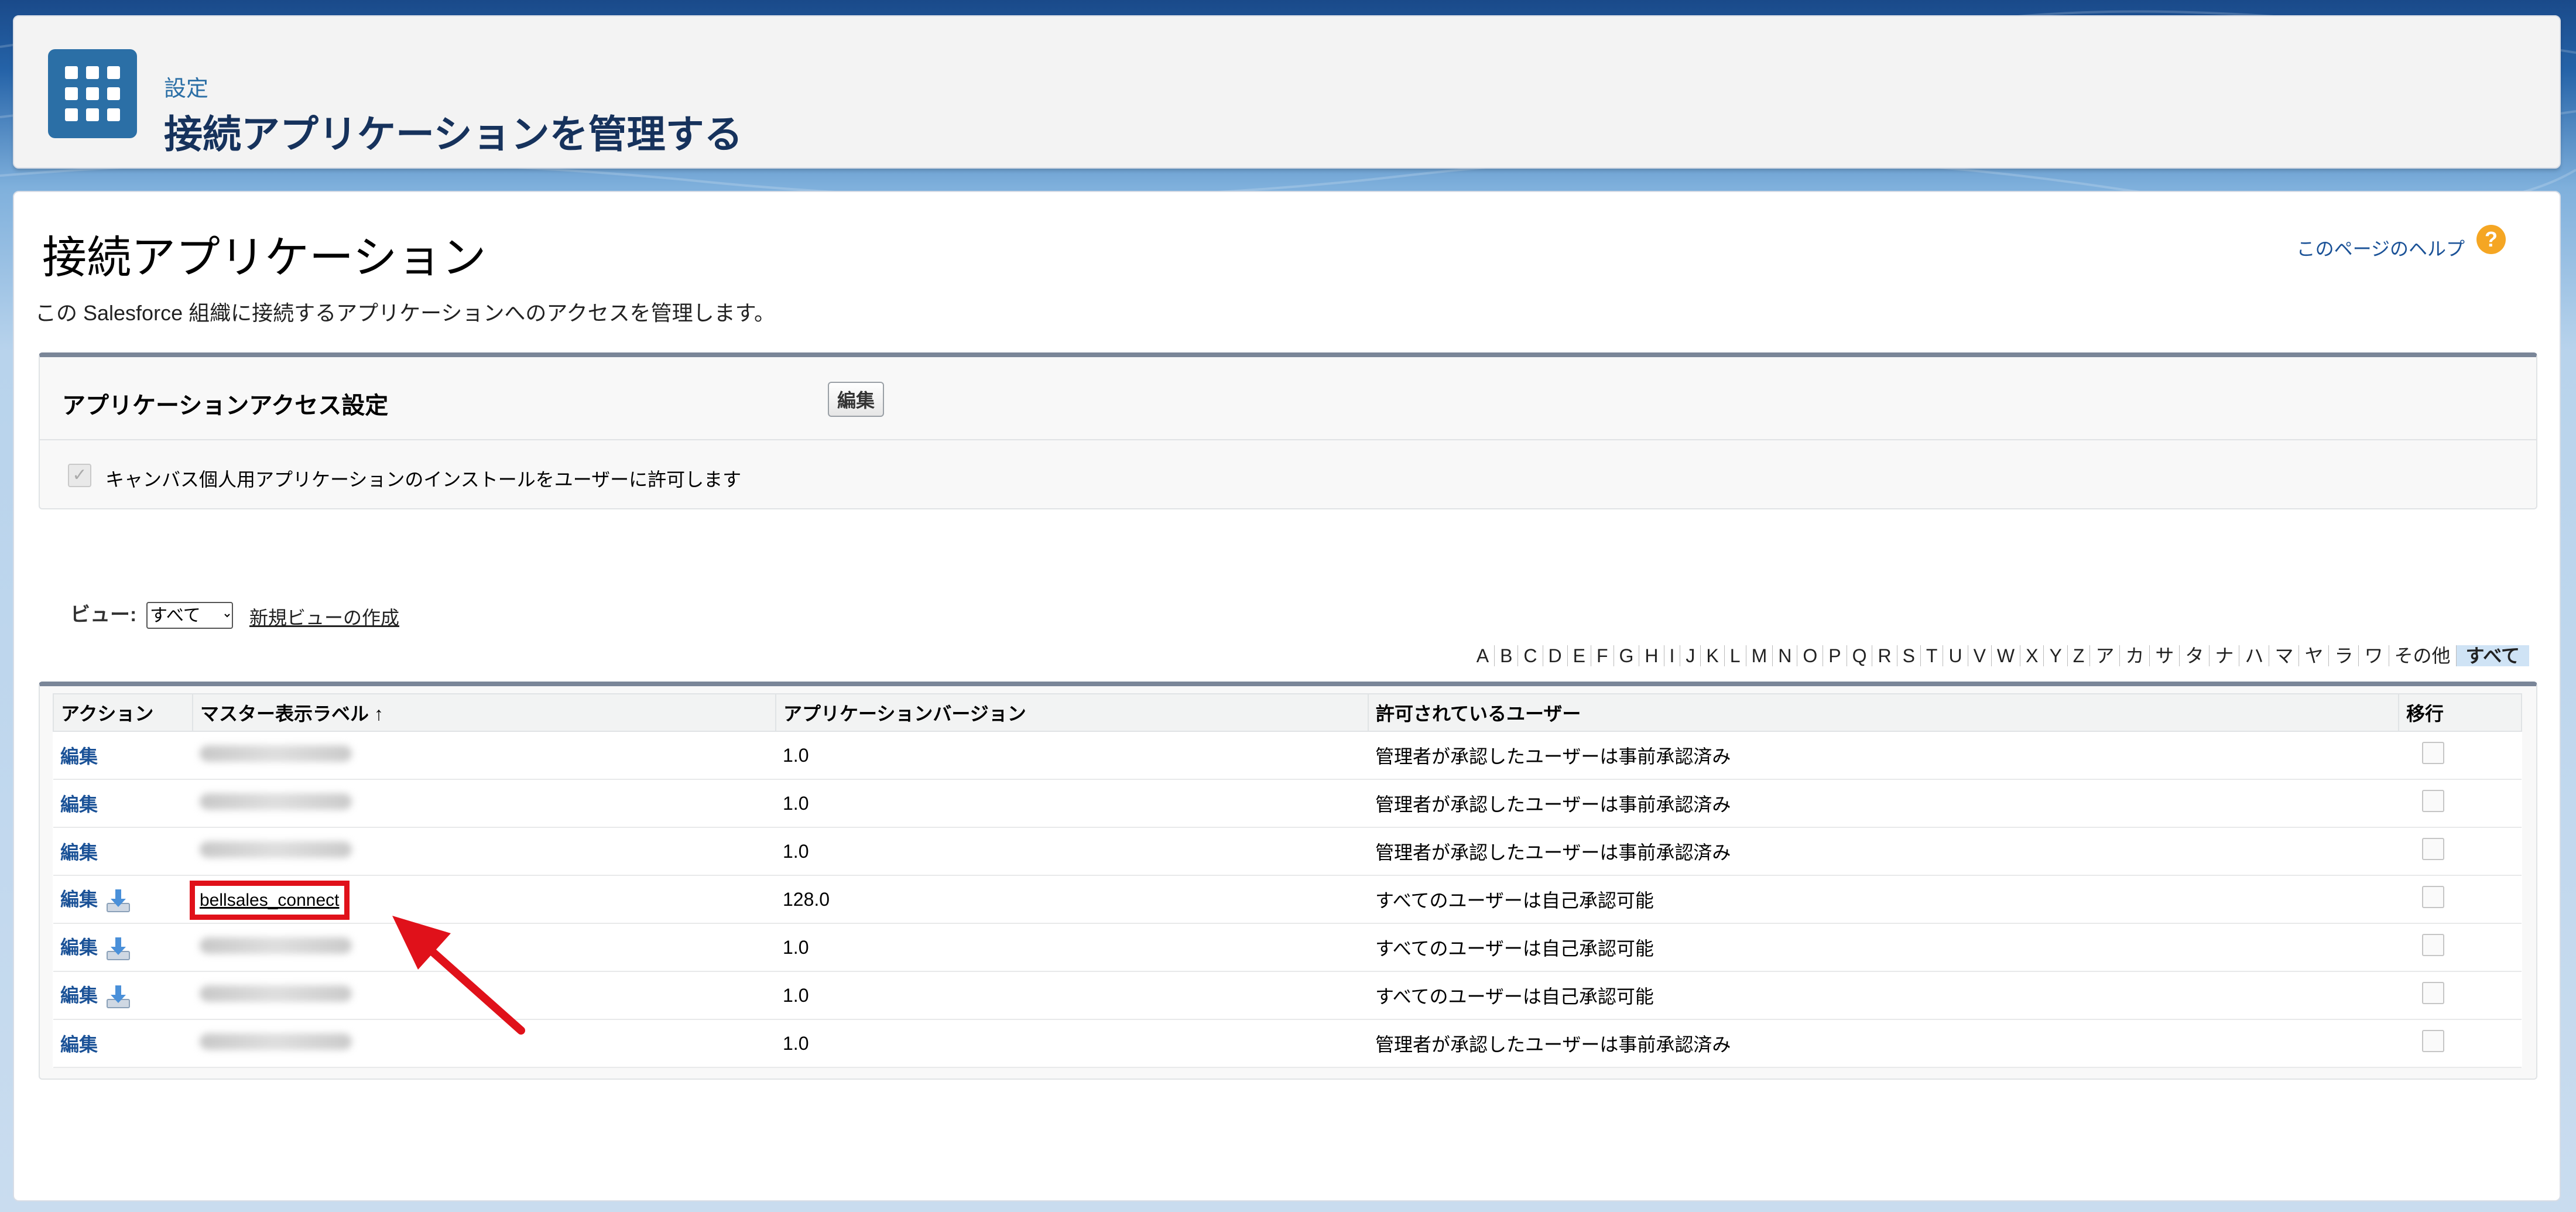 The image size is (2576, 1212). I want to click on alphabet-filter-item: B, so click(1507, 655).